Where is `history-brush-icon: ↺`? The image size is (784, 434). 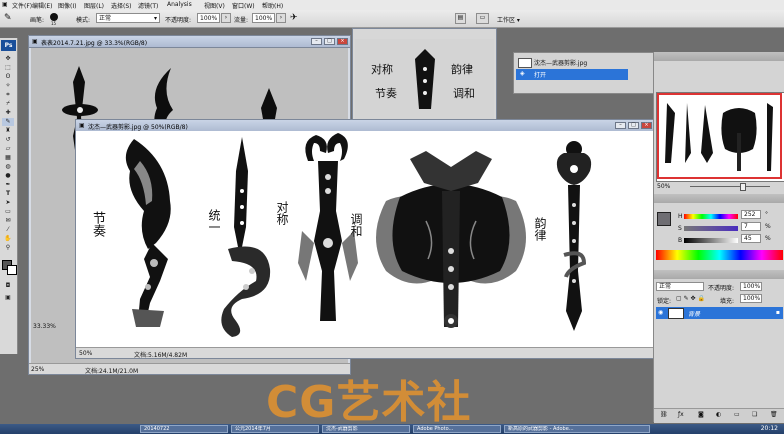 history-brush-icon: ↺ is located at coordinates (8, 140).